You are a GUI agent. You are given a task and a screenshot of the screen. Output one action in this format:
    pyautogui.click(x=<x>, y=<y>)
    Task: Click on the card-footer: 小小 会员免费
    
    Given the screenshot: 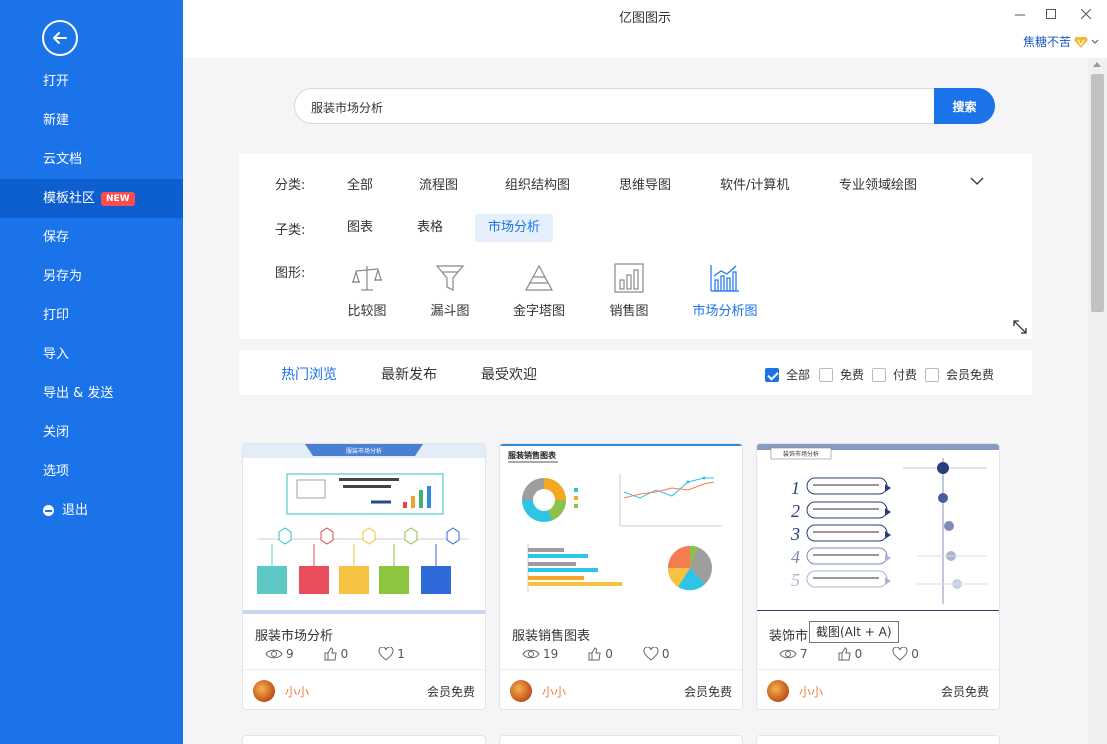 What is the action you would take?
    pyautogui.click(x=621, y=689)
    